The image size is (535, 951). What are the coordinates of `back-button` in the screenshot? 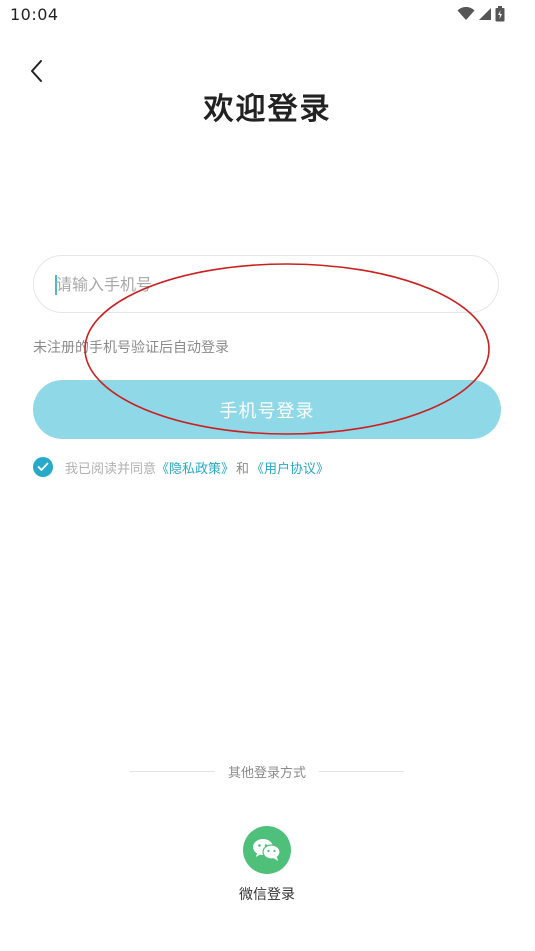 It's located at (36, 71).